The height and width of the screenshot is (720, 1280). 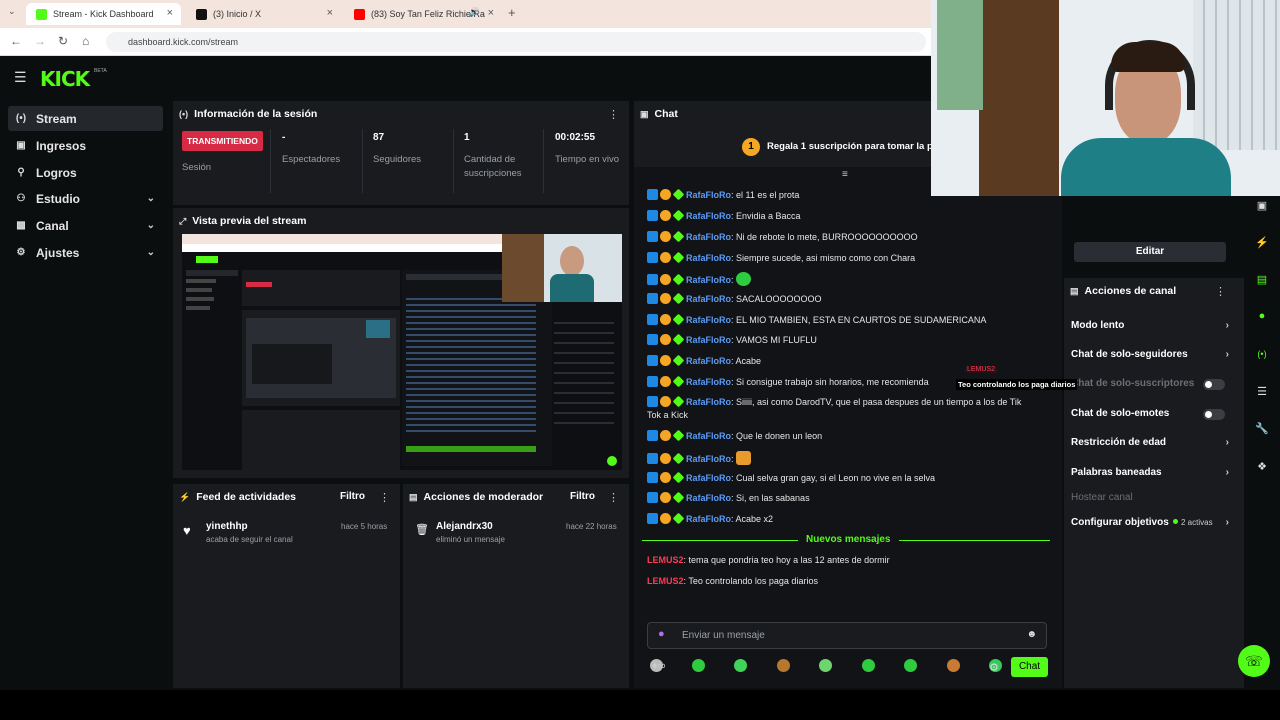 I want to click on emotes-only-row: Chat de solo-emotes, so click(x=1151, y=414).